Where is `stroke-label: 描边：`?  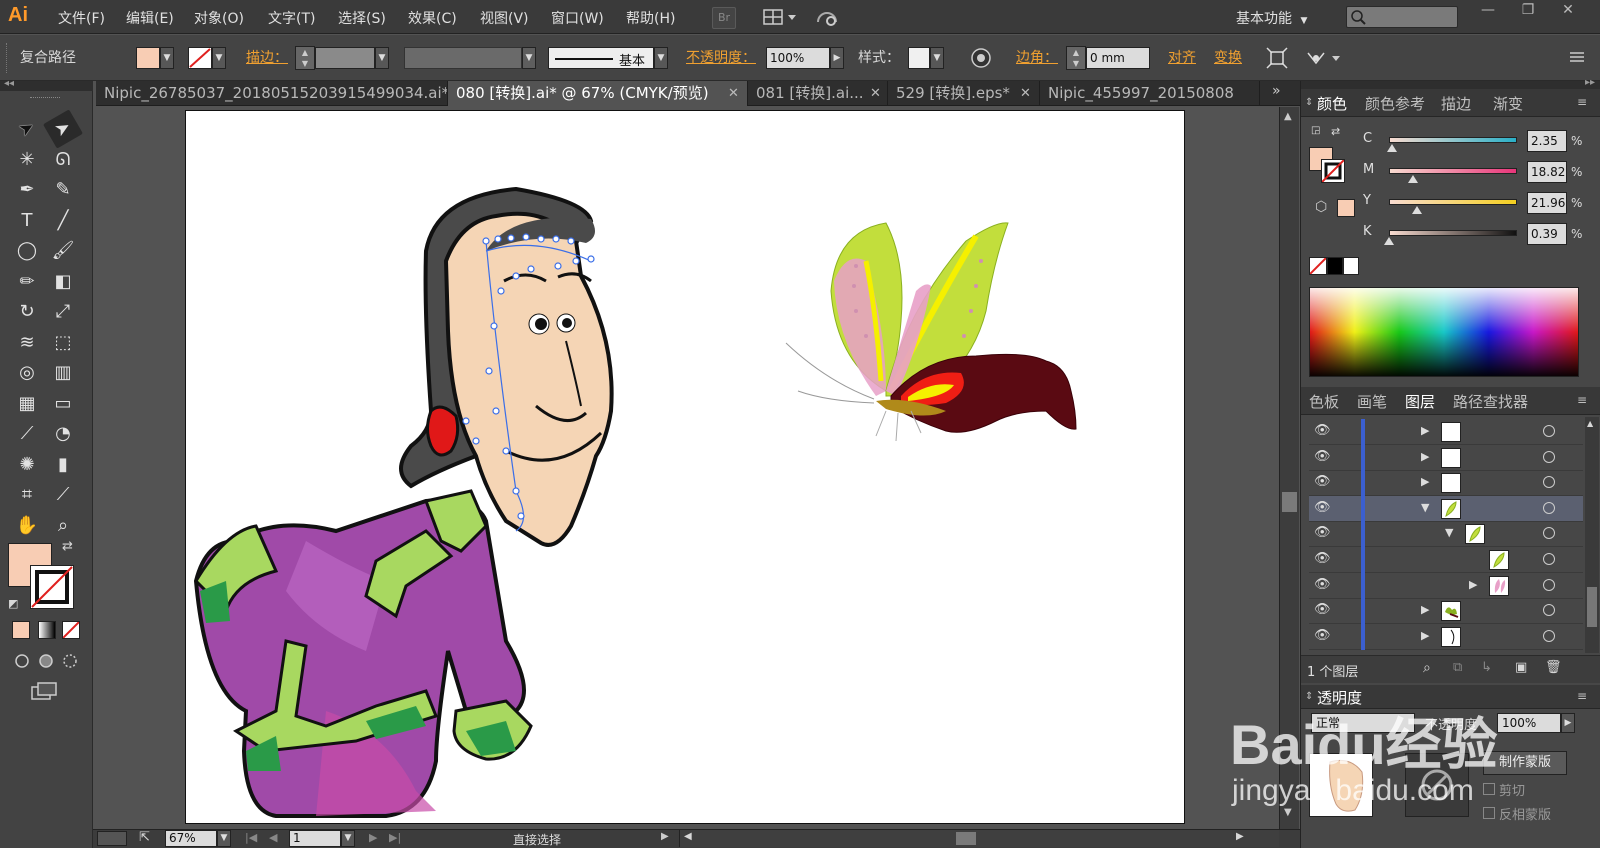 stroke-label: 描边： is located at coordinates (267, 57).